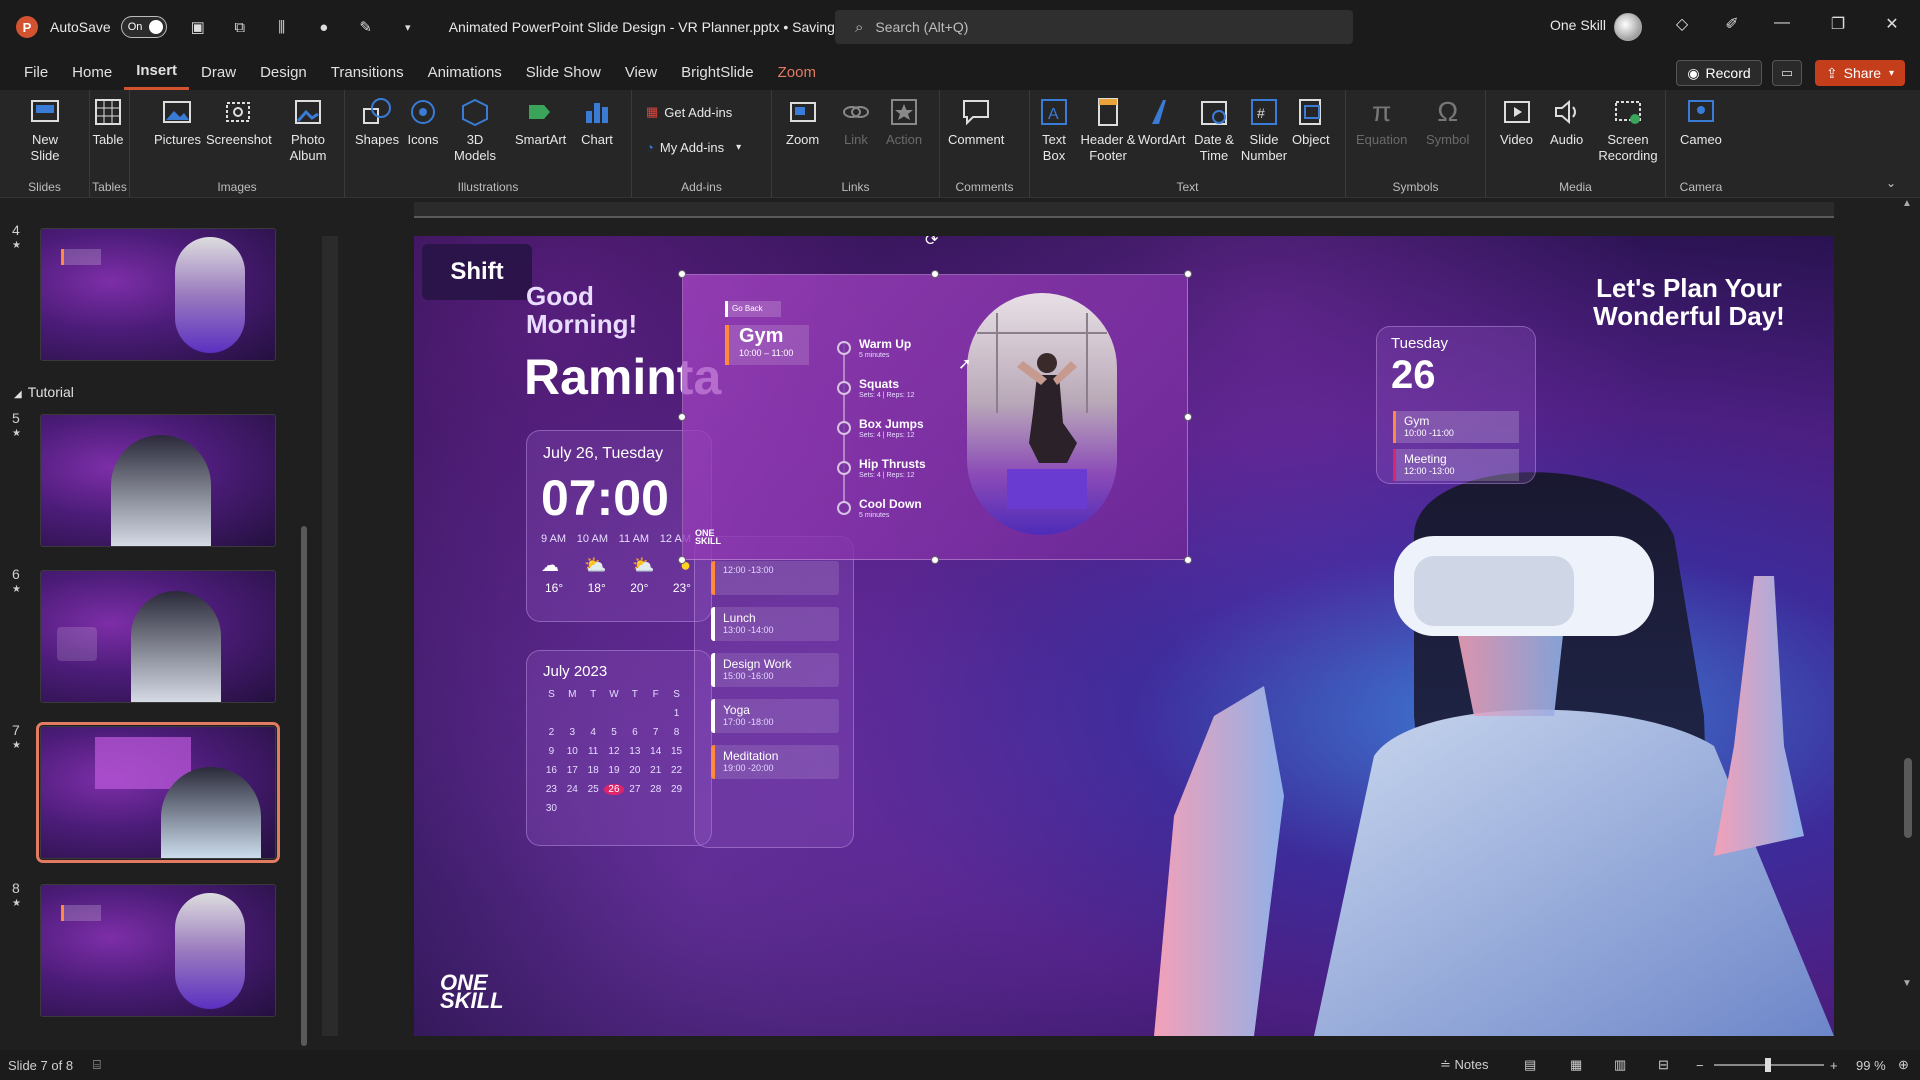  What do you see at coordinates (44, 392) in the screenshot?
I see `section-tutorial: ◢ Tutorial` at bounding box center [44, 392].